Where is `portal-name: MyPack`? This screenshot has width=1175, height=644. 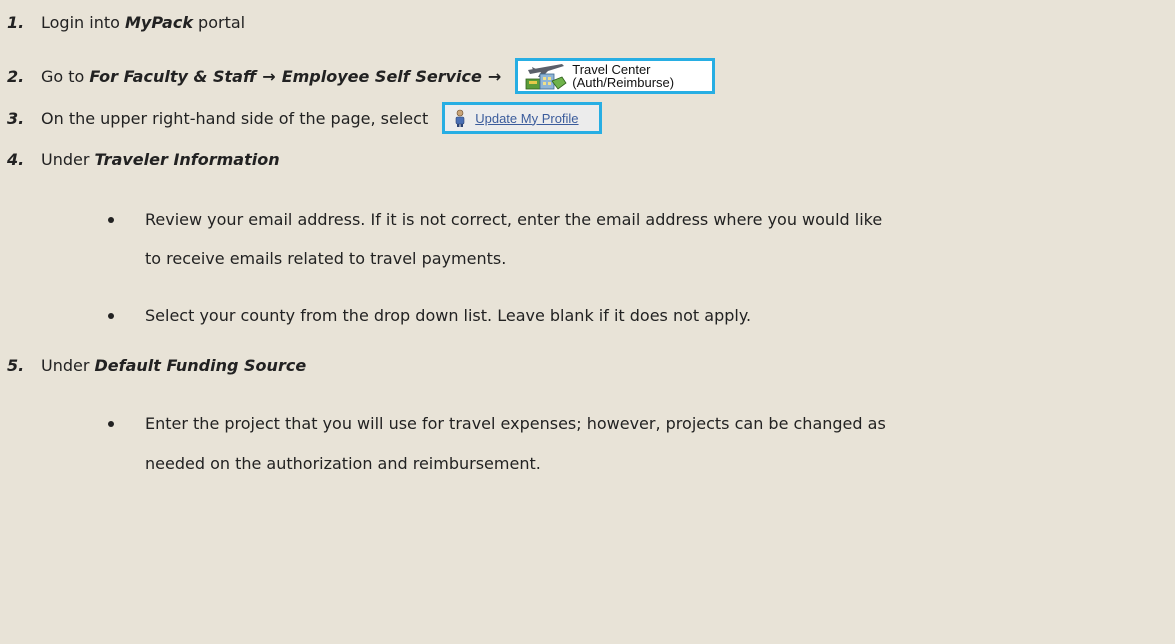
portal-name: MyPack is located at coordinates (158, 22).